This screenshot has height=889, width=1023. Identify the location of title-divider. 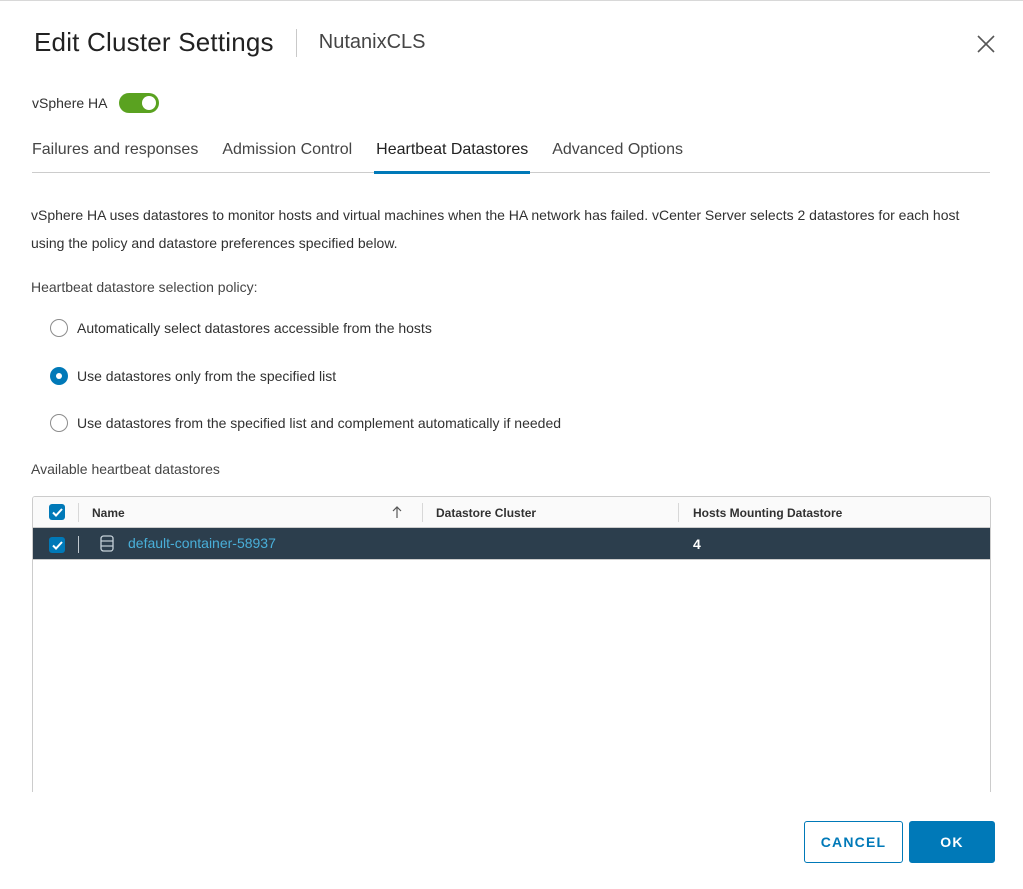
(296, 42).